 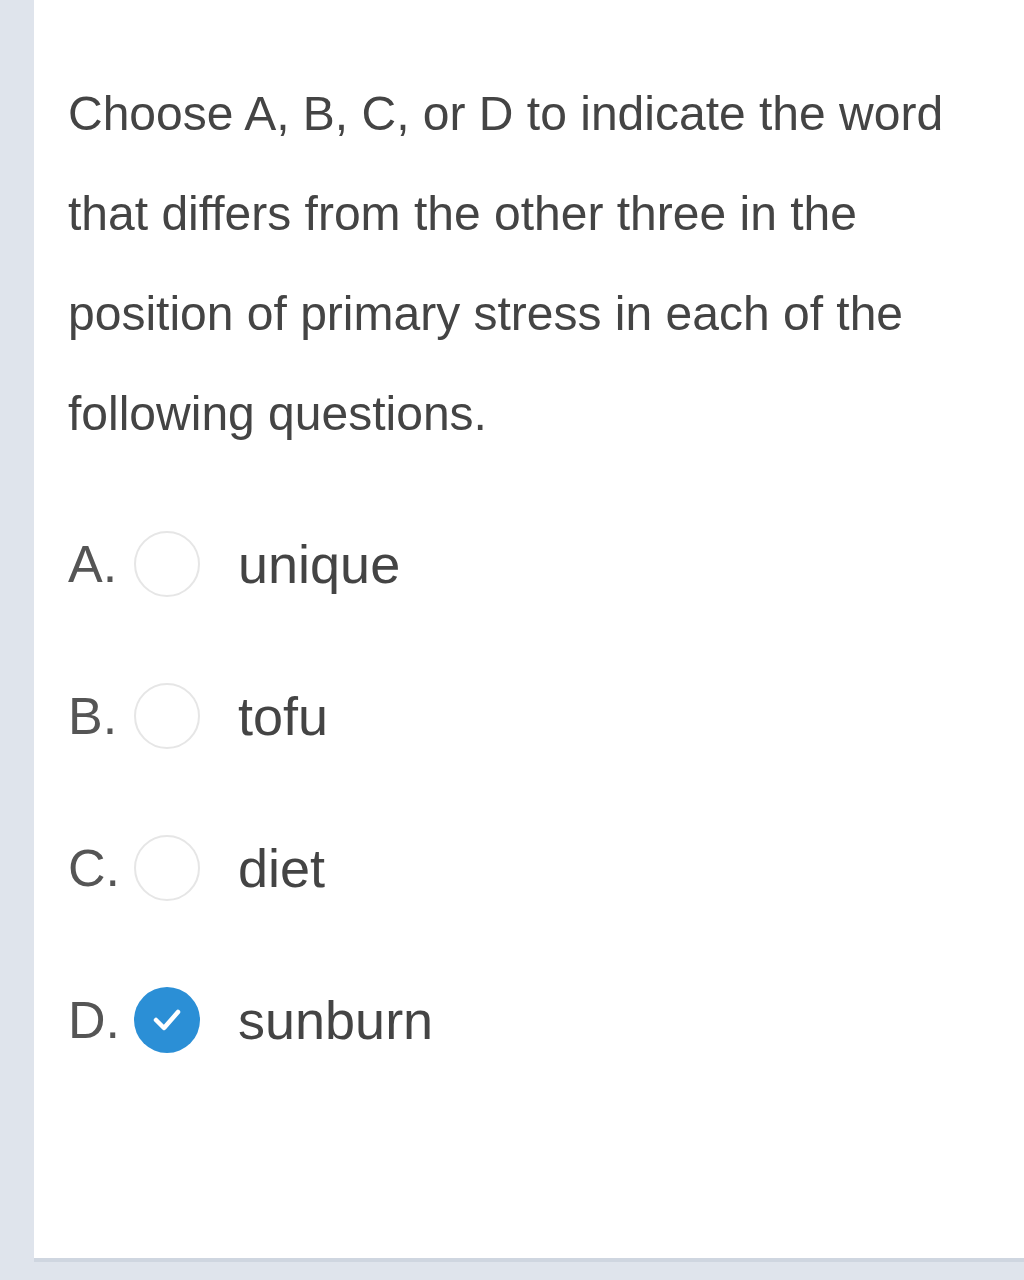 I want to click on option-letter: D., so click(x=94, y=1020).